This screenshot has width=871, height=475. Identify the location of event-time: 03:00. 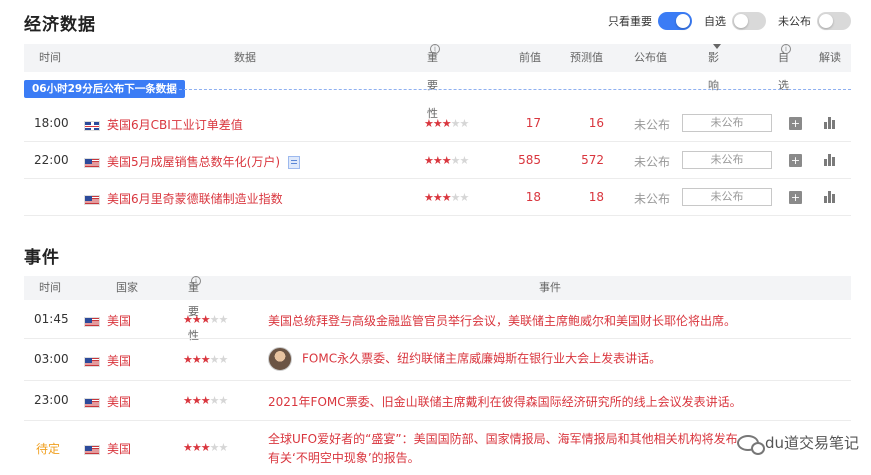
(51, 359).